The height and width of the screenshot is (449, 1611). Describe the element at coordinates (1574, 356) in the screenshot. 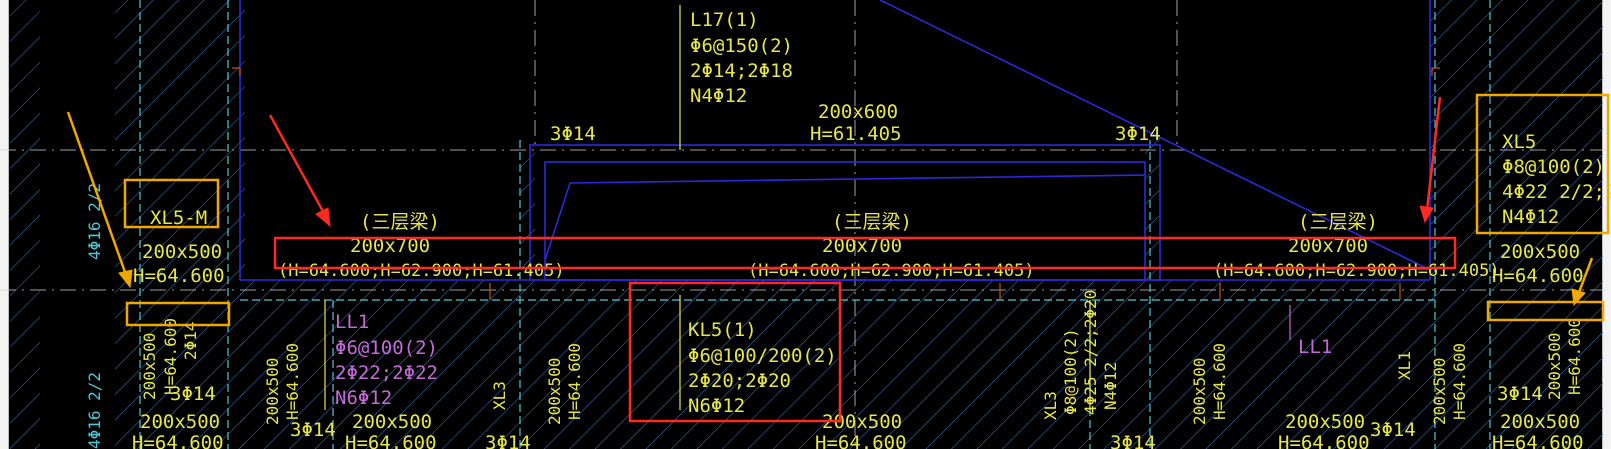

I see `v-height-f: H=64.600` at that location.